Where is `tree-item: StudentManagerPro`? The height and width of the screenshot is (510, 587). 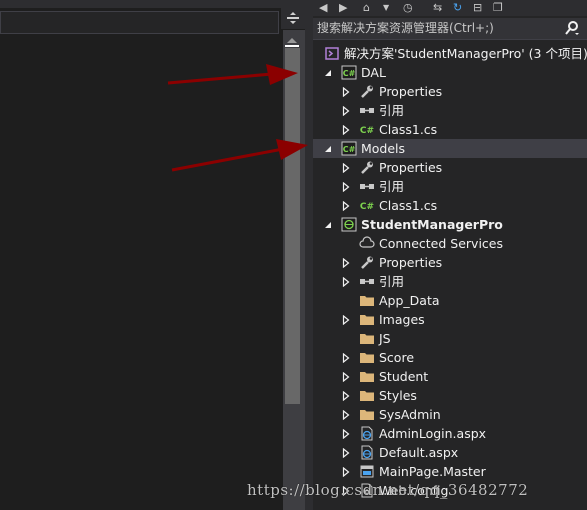
tree-item: StudentManagerPro is located at coordinates (450, 224).